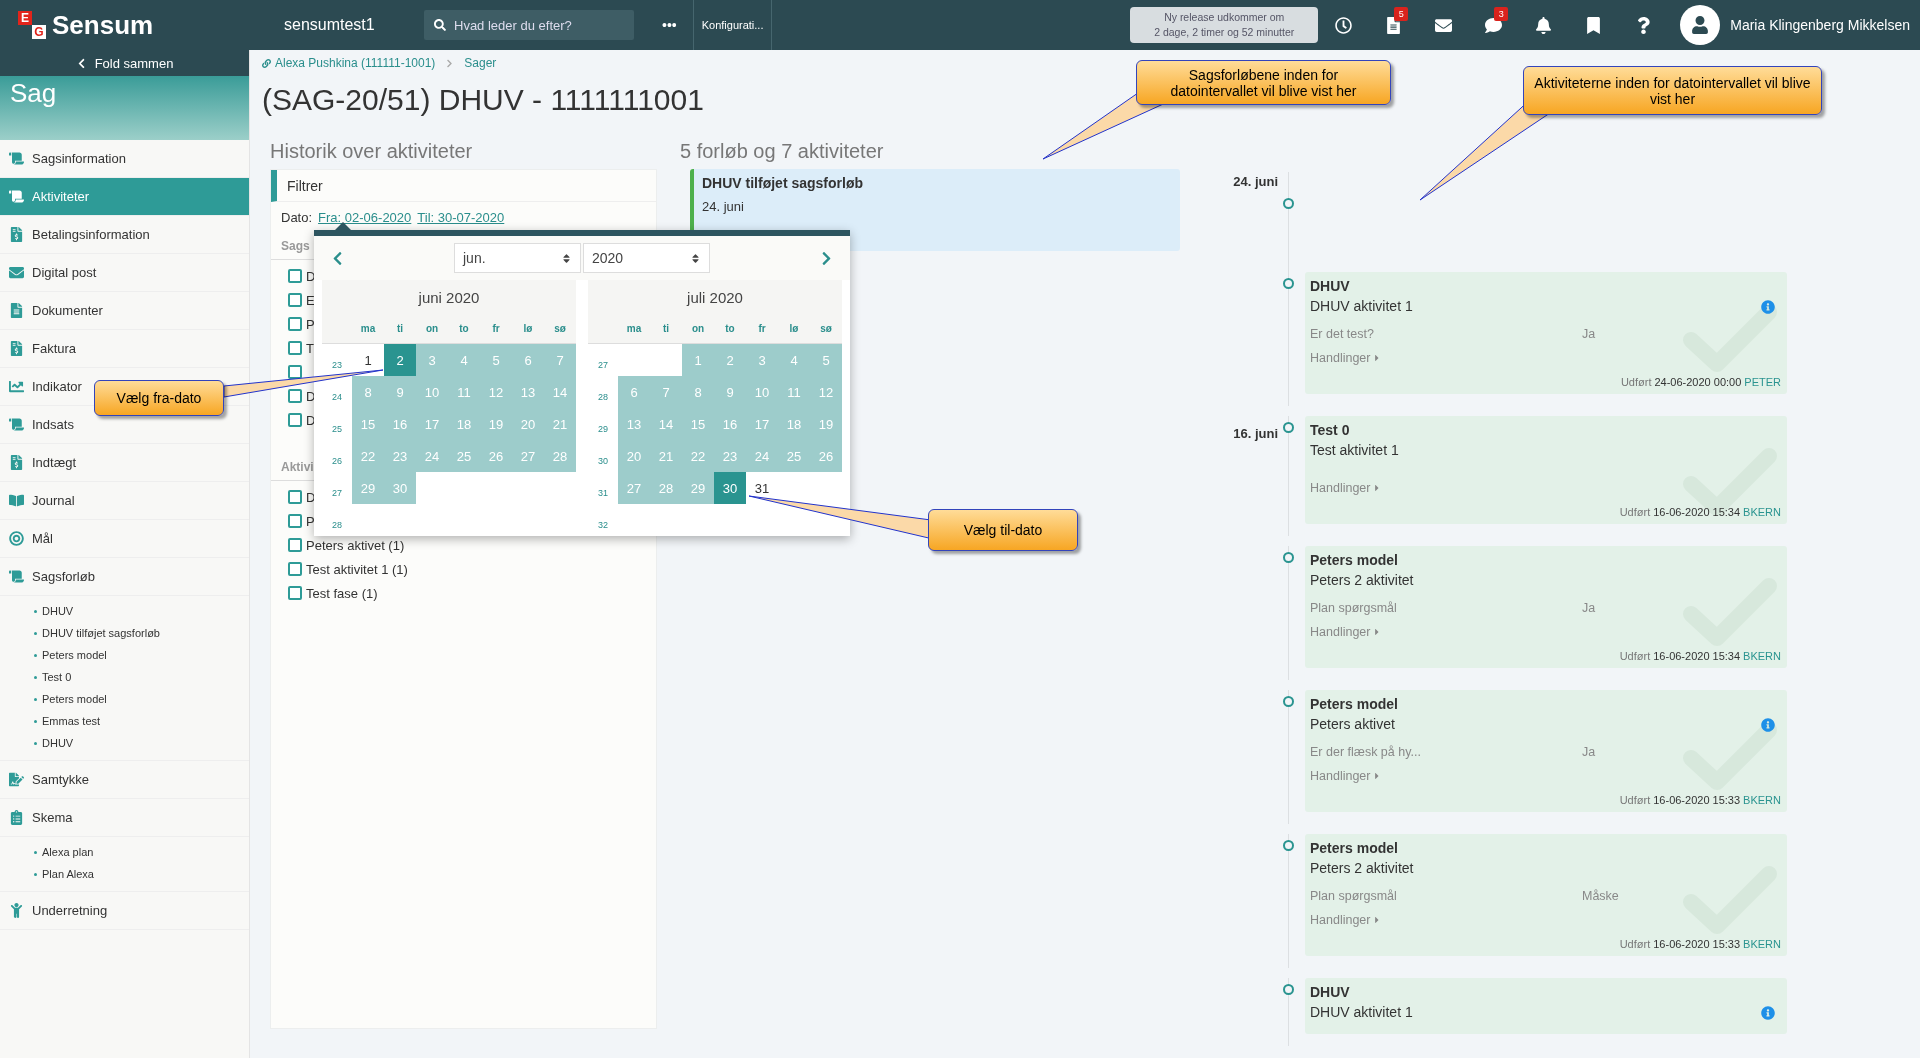  I want to click on calendar-day: 10, so click(762, 392).